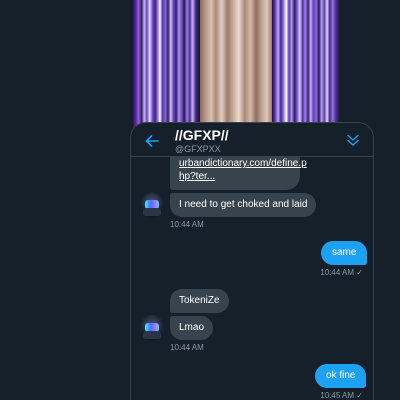  What do you see at coordinates (198, 149) in the screenshot?
I see `conversation-handle: @GFXPXX` at bounding box center [198, 149].